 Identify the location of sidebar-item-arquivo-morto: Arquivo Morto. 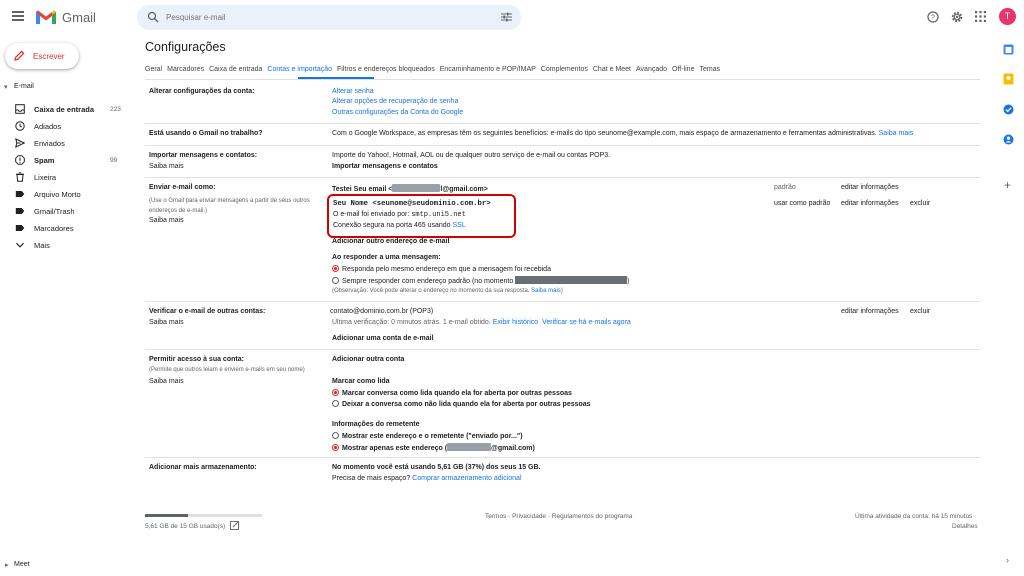
(64, 196).